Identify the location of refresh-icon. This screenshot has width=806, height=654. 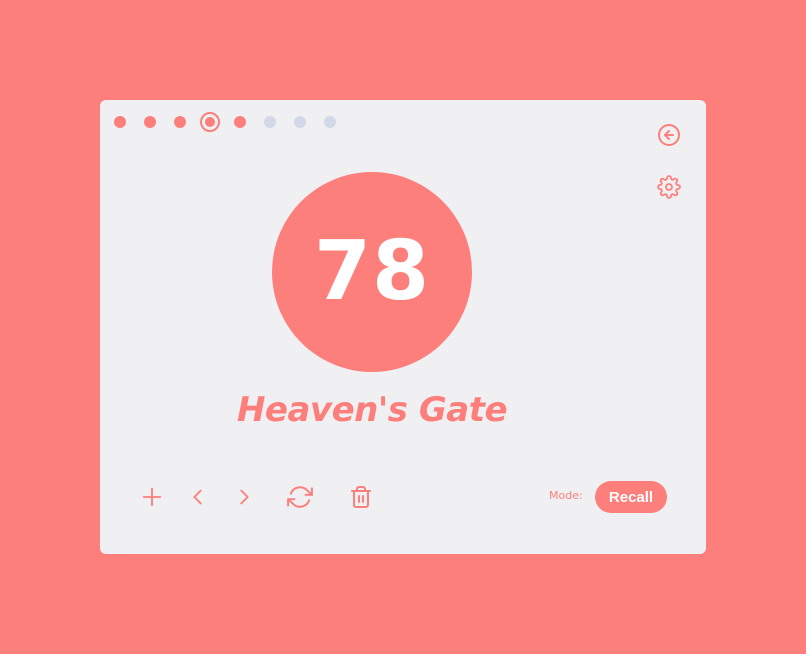
(300, 497).